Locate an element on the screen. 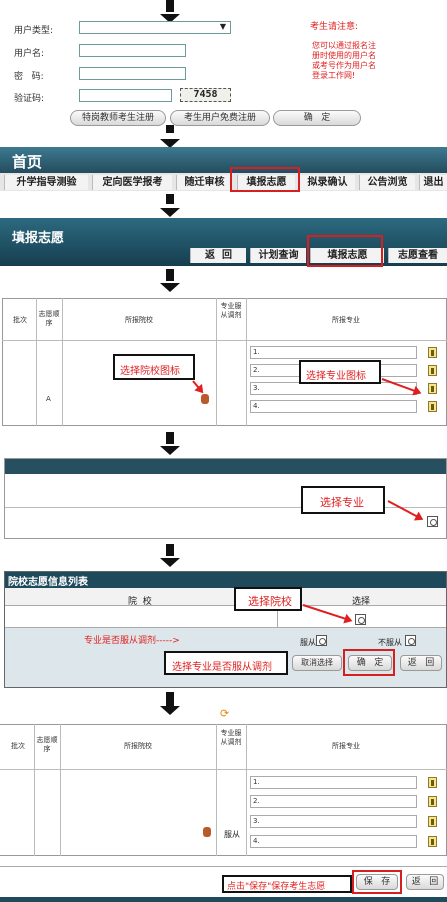 The width and height of the screenshot is (447, 902). select-major-panel-note: 选择专业 is located at coordinates (343, 500).